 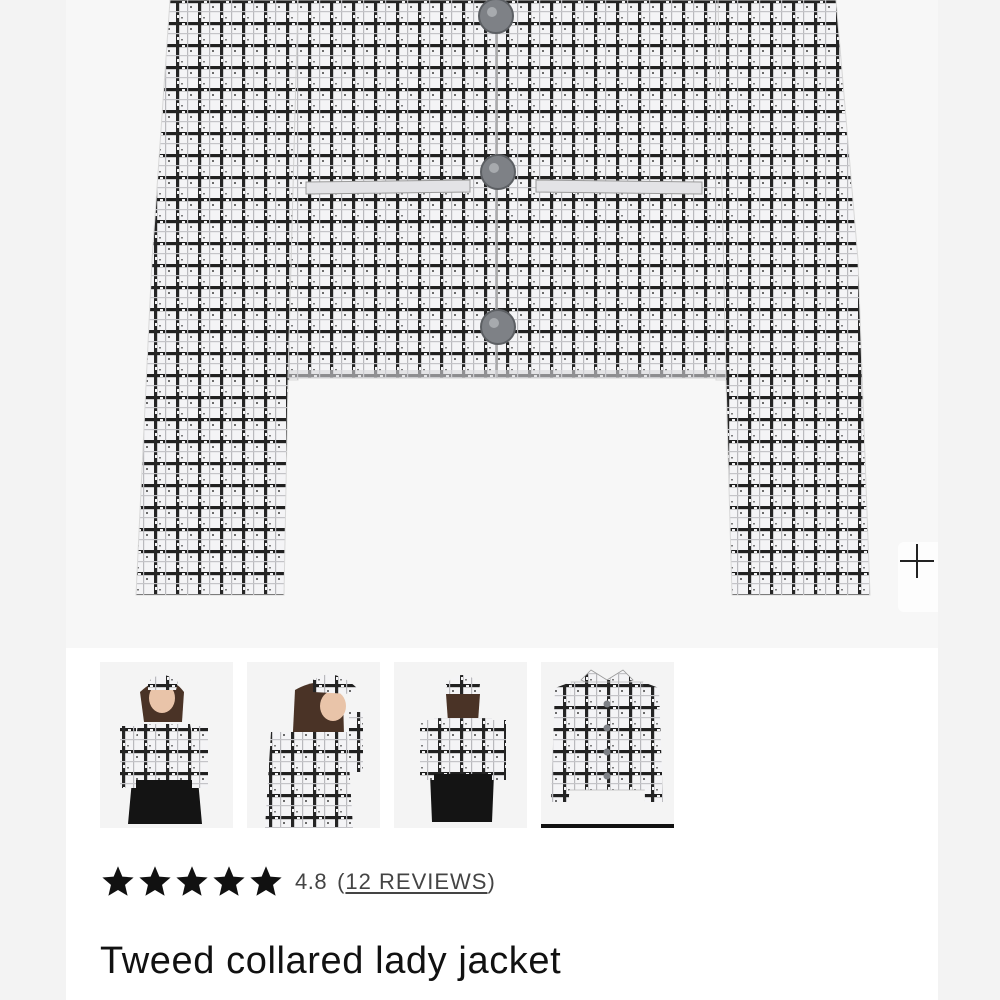 I want to click on reviews-close-paren: ), so click(x=491, y=881).